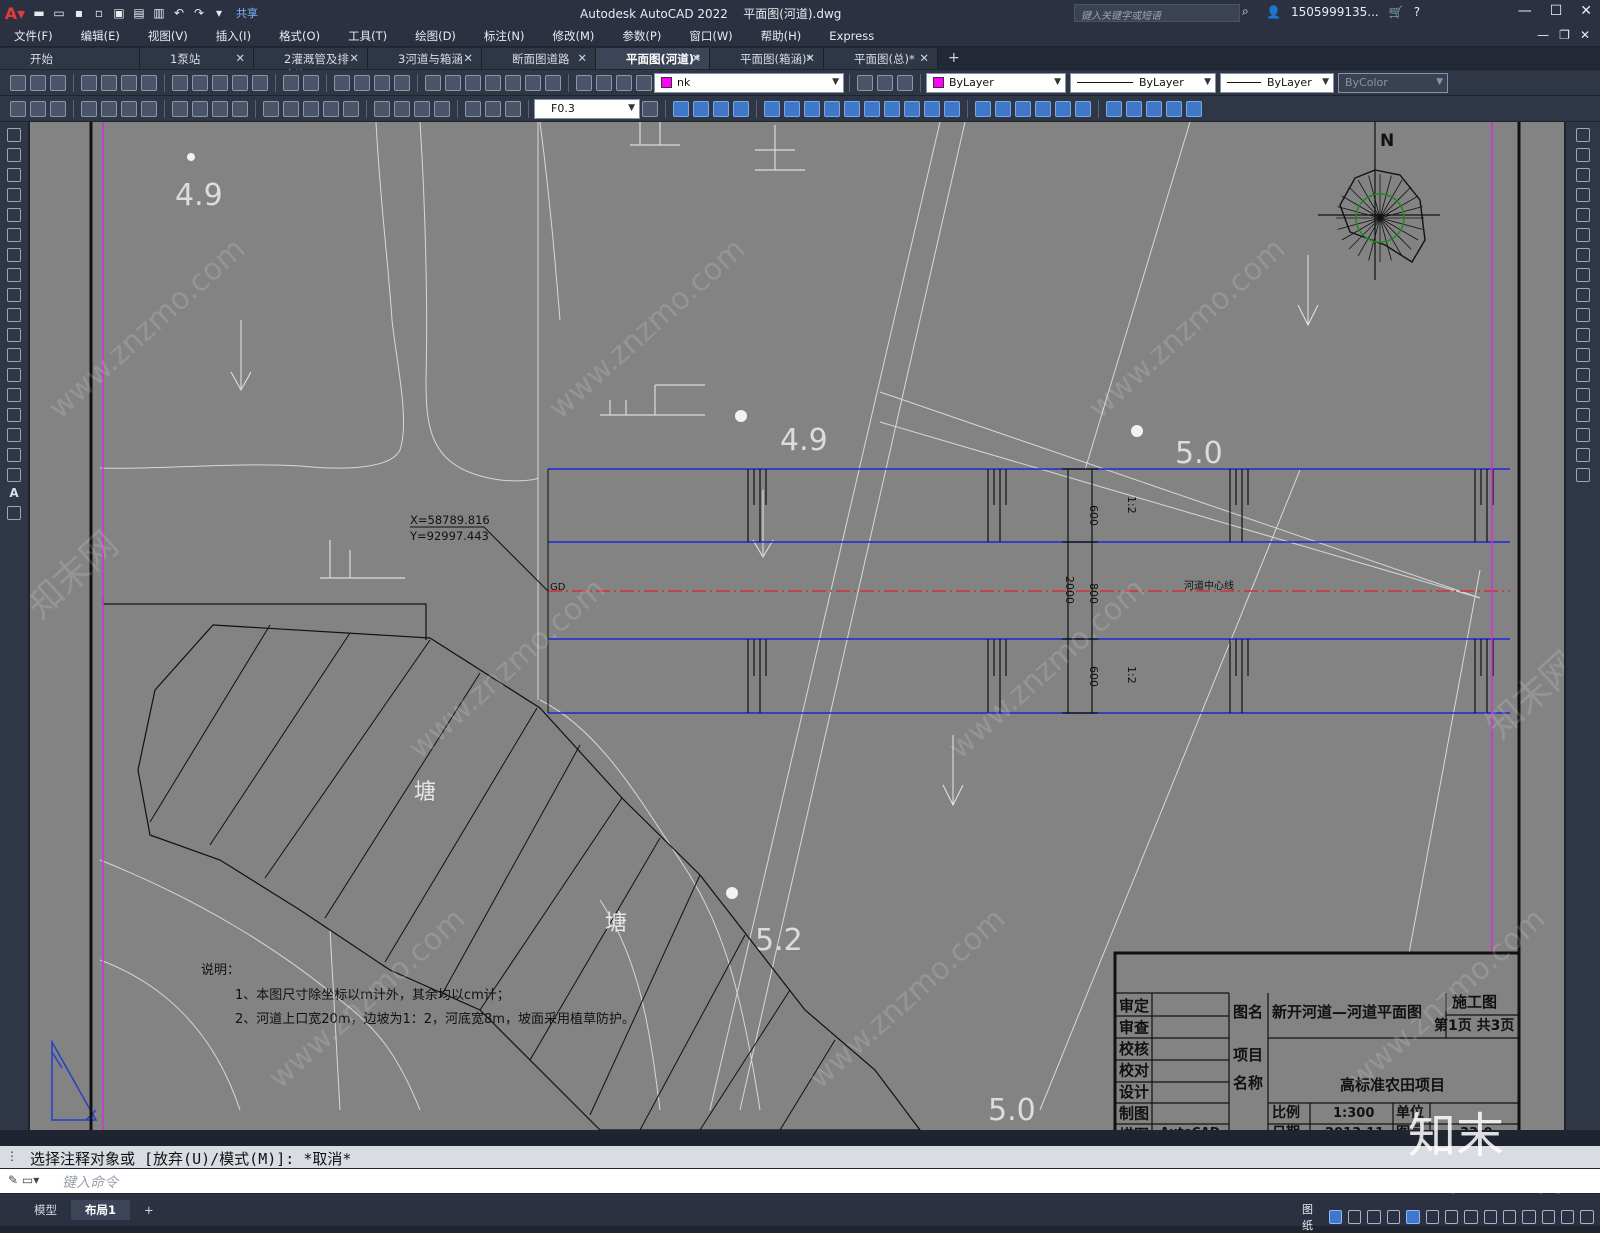  I want to click on command-prompt-icon: ✎ ▭▾, so click(23, 1180).